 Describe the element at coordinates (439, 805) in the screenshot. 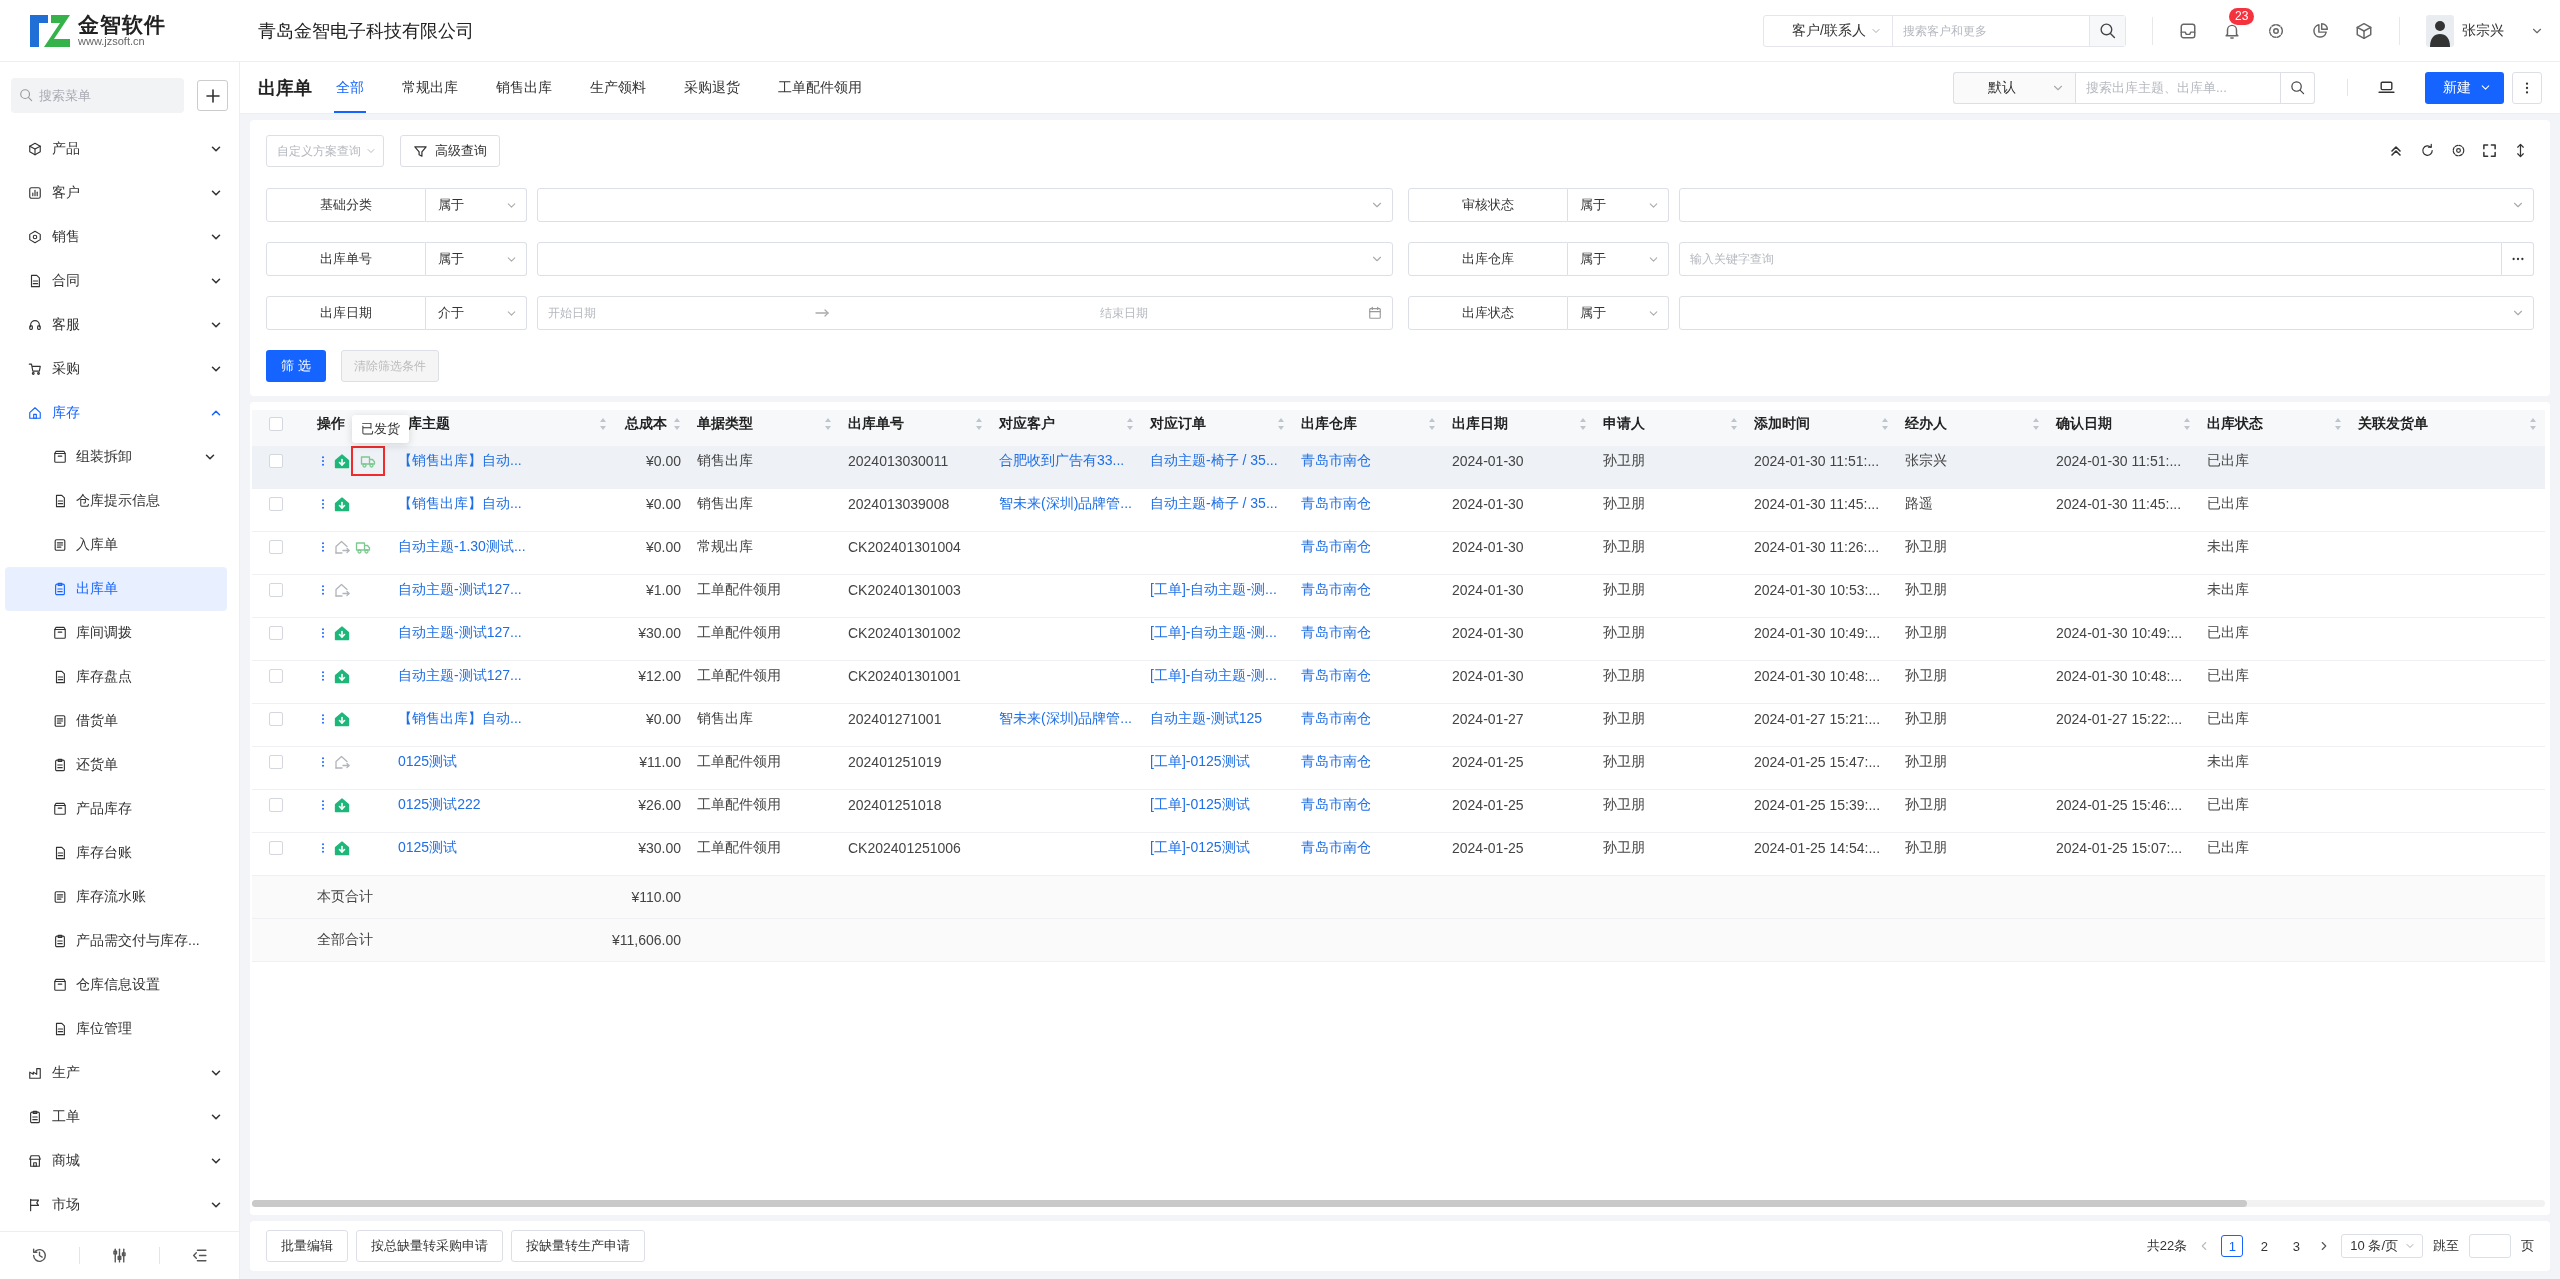

I see `link: 0125测试222` at that location.